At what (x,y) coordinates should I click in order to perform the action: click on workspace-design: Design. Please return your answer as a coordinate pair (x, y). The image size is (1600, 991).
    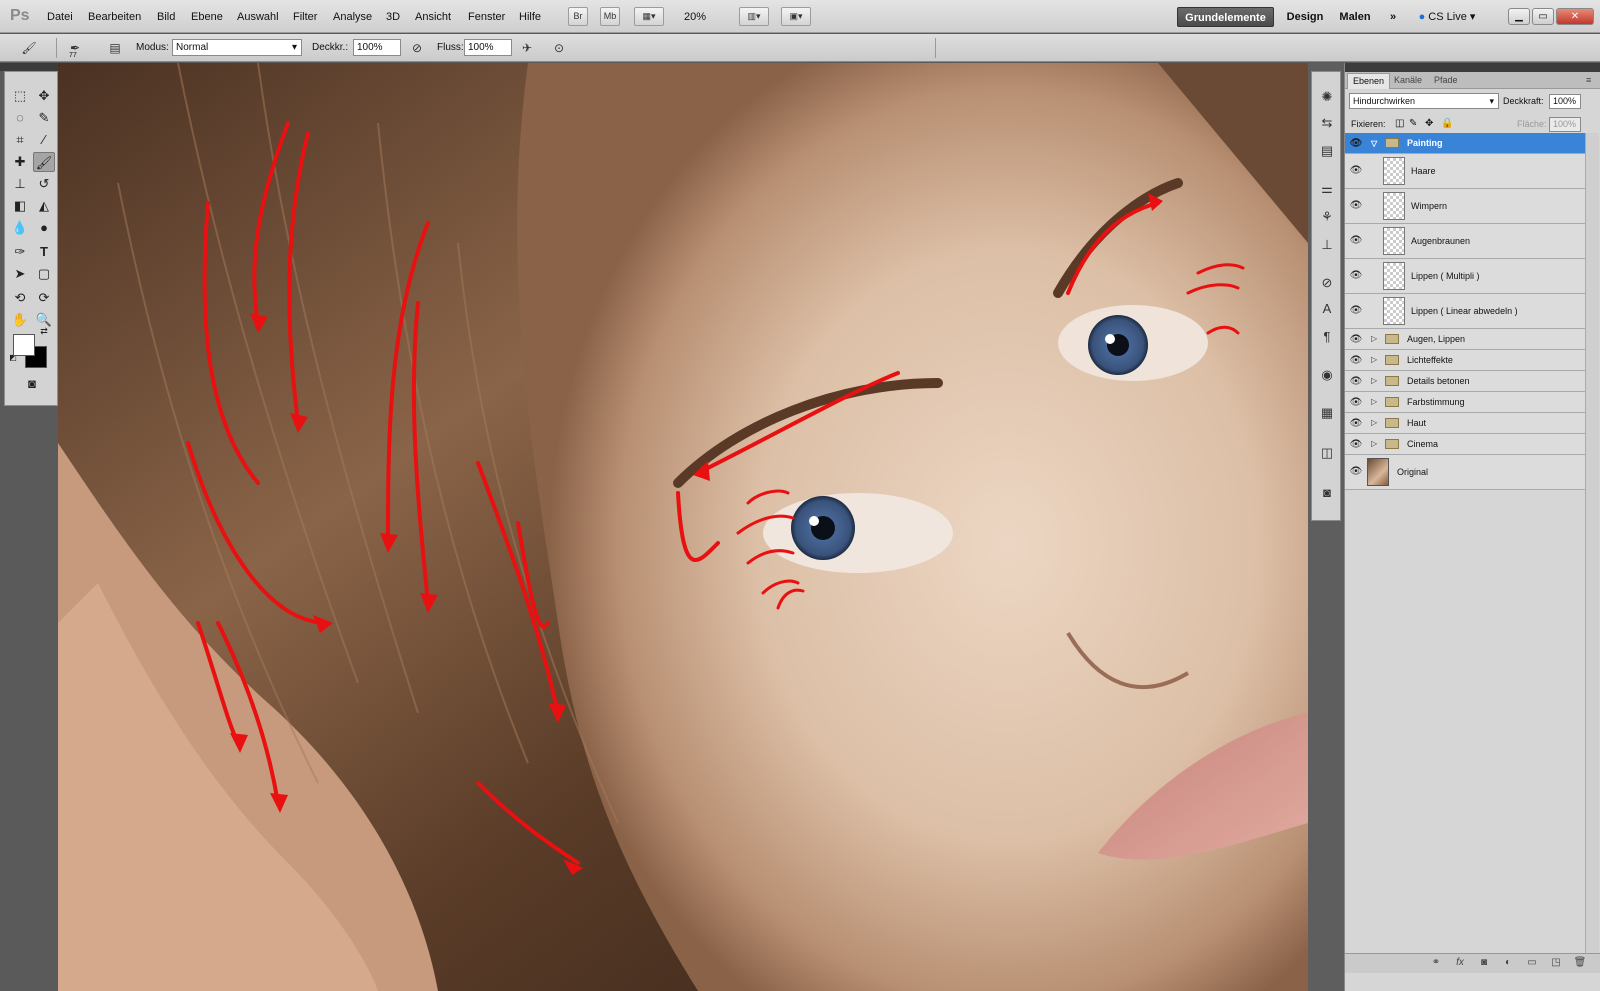
    Looking at the image, I should click on (1305, 17).